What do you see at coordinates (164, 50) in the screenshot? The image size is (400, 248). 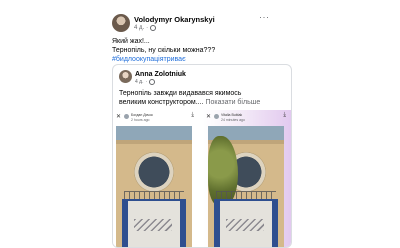 I see `post-text-line: Тернопіль, ну скільки можна???` at bounding box center [164, 50].